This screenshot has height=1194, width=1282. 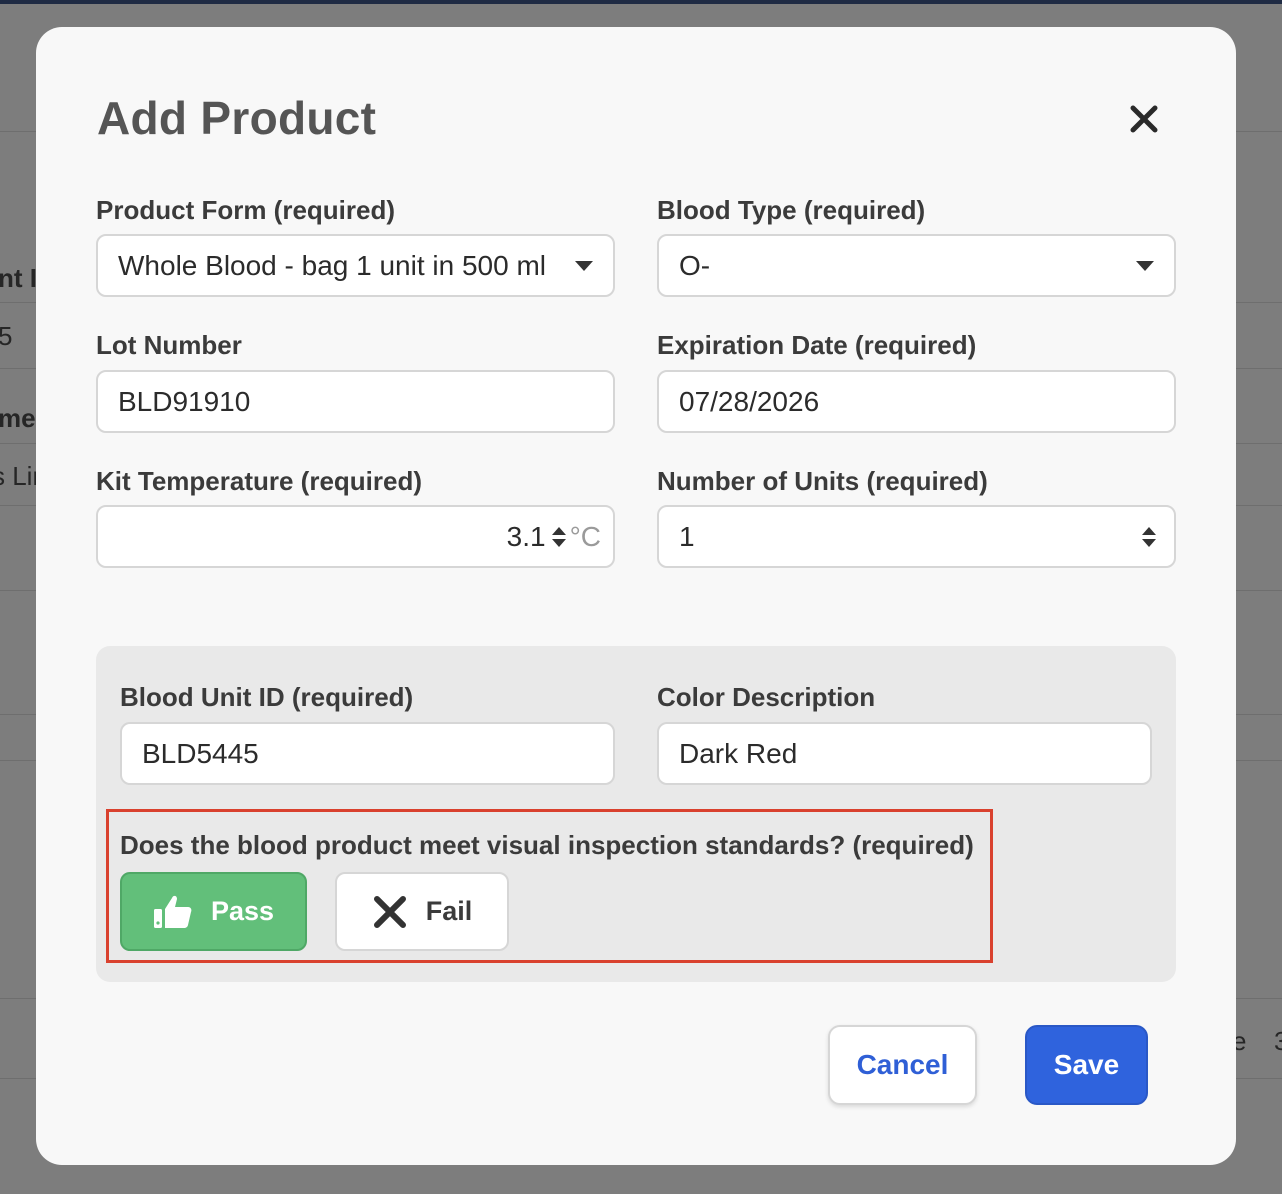 What do you see at coordinates (1086, 1065) in the screenshot?
I see `save-button: Save` at bounding box center [1086, 1065].